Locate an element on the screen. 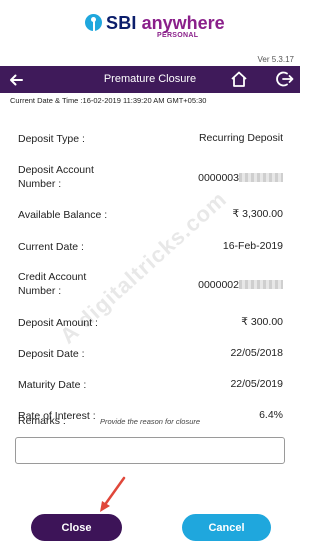 The height and width of the screenshot is (550, 320). navbar: Premature Closure is located at coordinates (150, 79).